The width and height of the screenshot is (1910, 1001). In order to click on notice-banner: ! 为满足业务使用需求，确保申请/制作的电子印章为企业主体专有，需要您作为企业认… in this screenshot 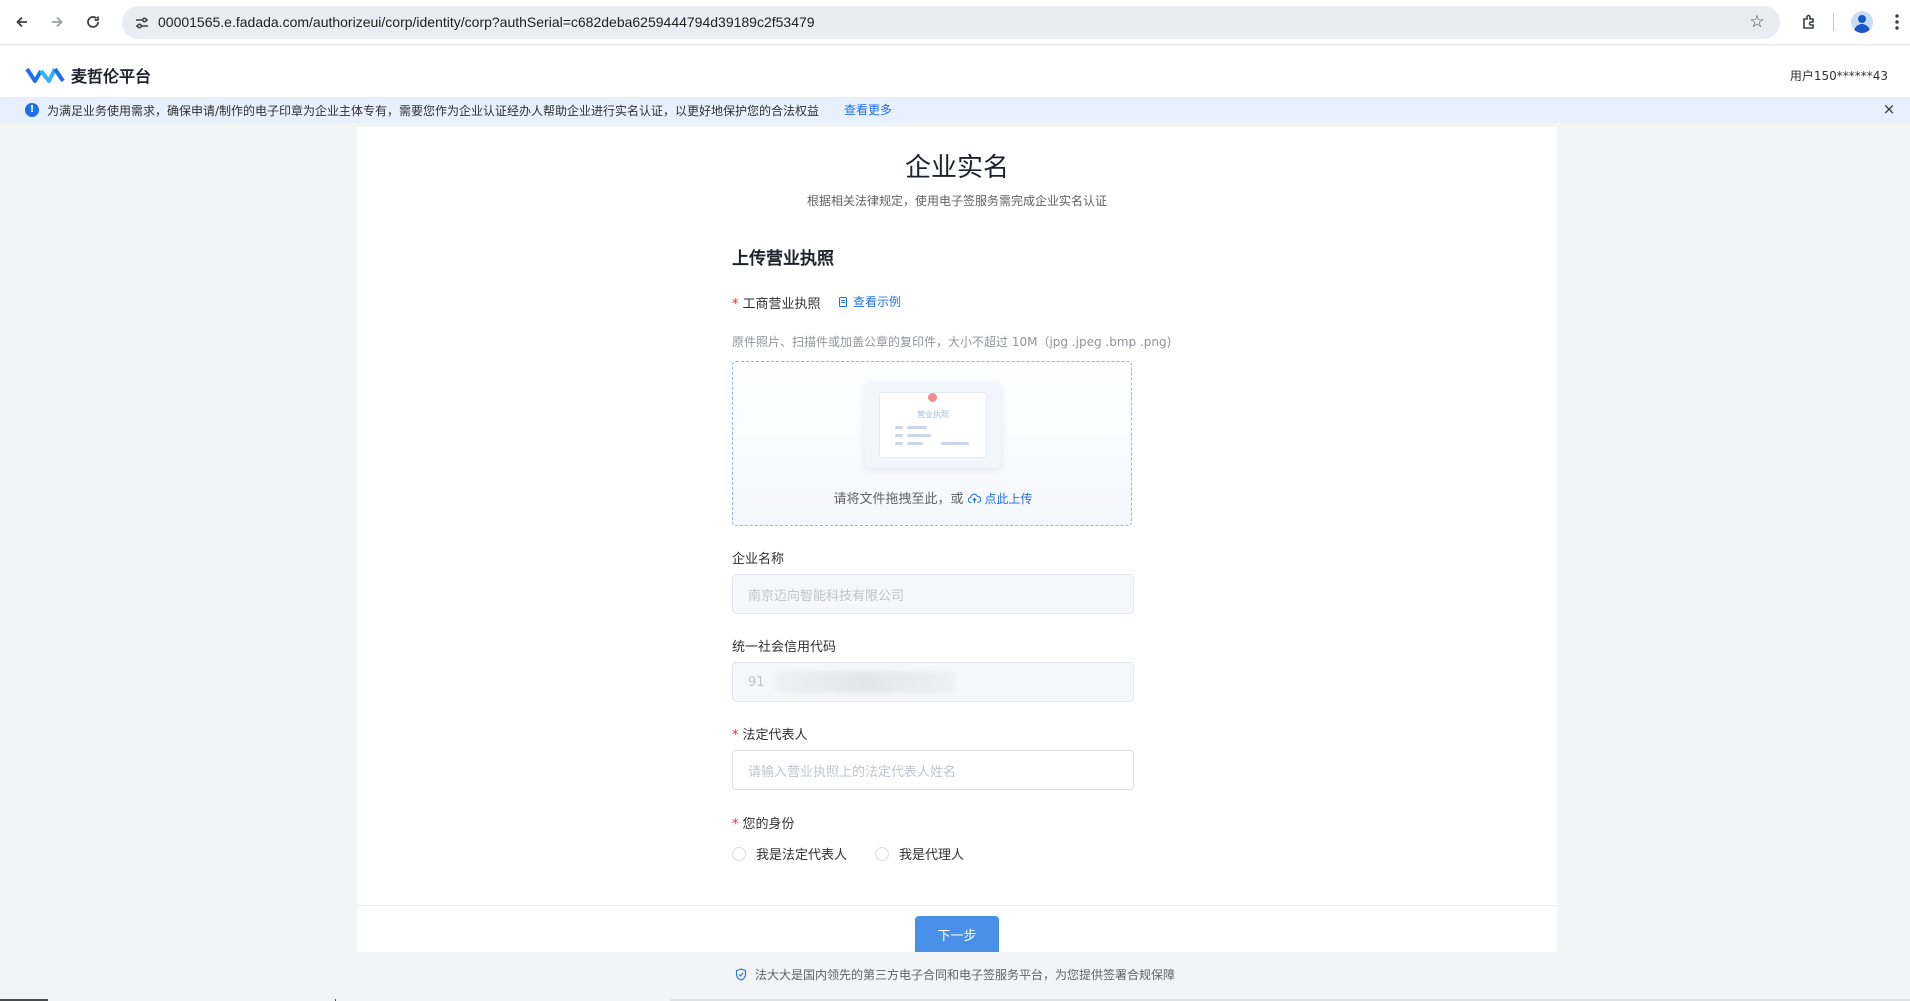, I will do `click(955, 110)`.